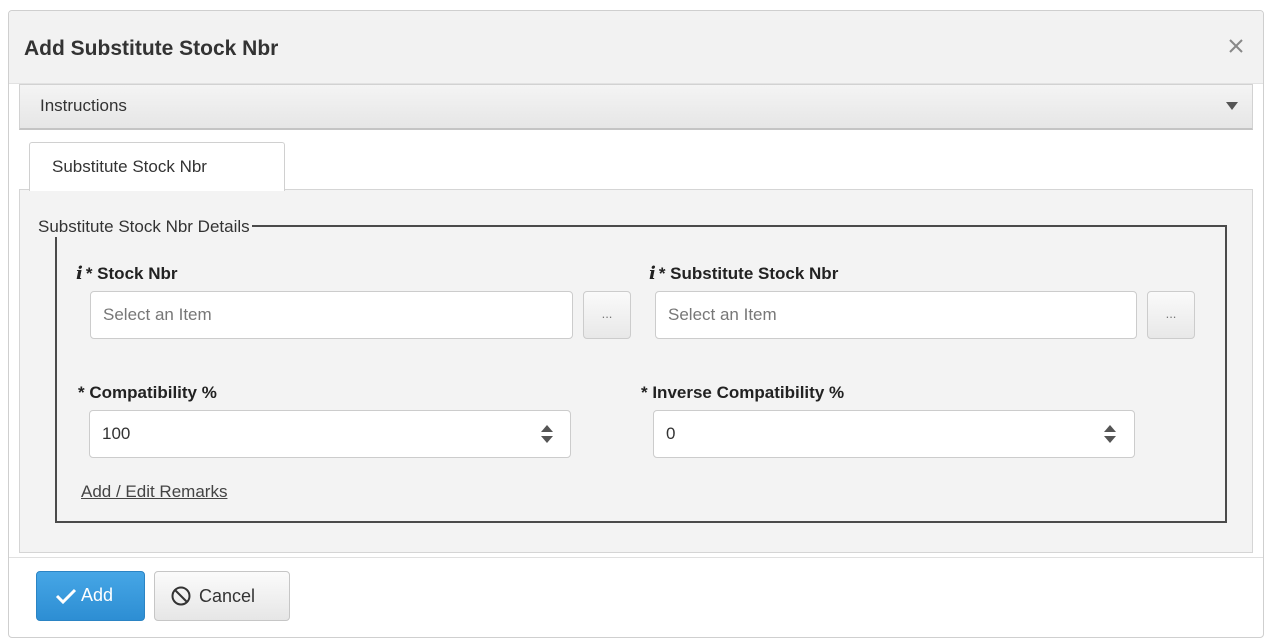 This screenshot has height=642, width=1275. I want to click on close-icon, so click(1236, 46).